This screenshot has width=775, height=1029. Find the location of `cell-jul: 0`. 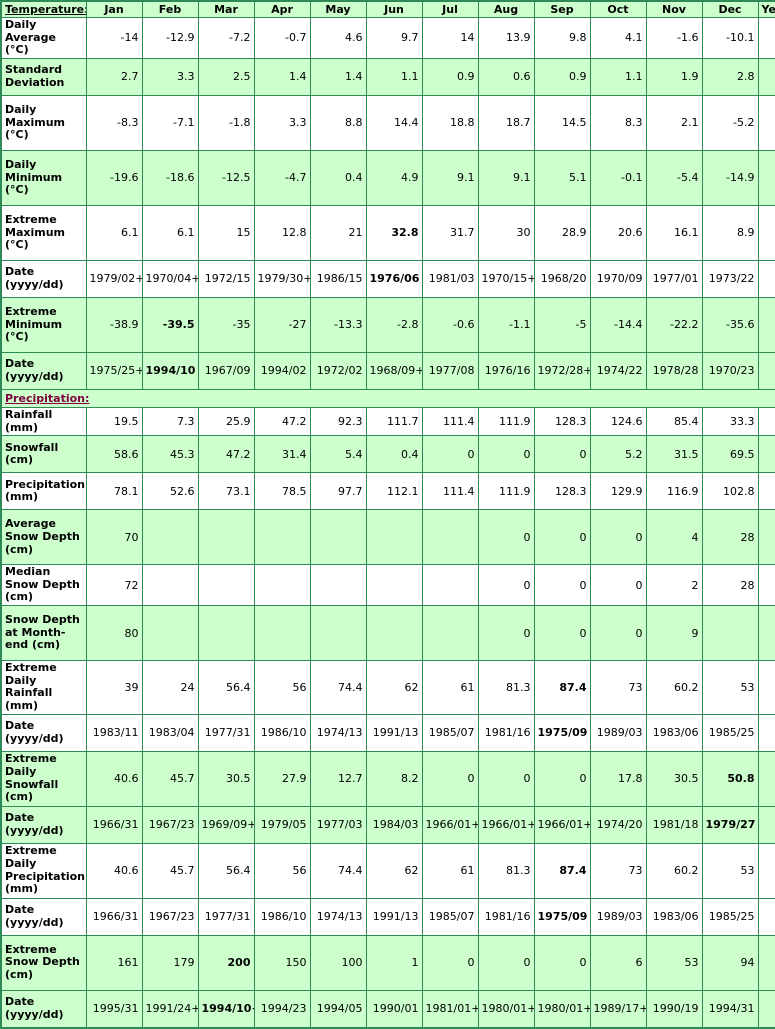

cell-jul: 0 is located at coordinates (450, 962).